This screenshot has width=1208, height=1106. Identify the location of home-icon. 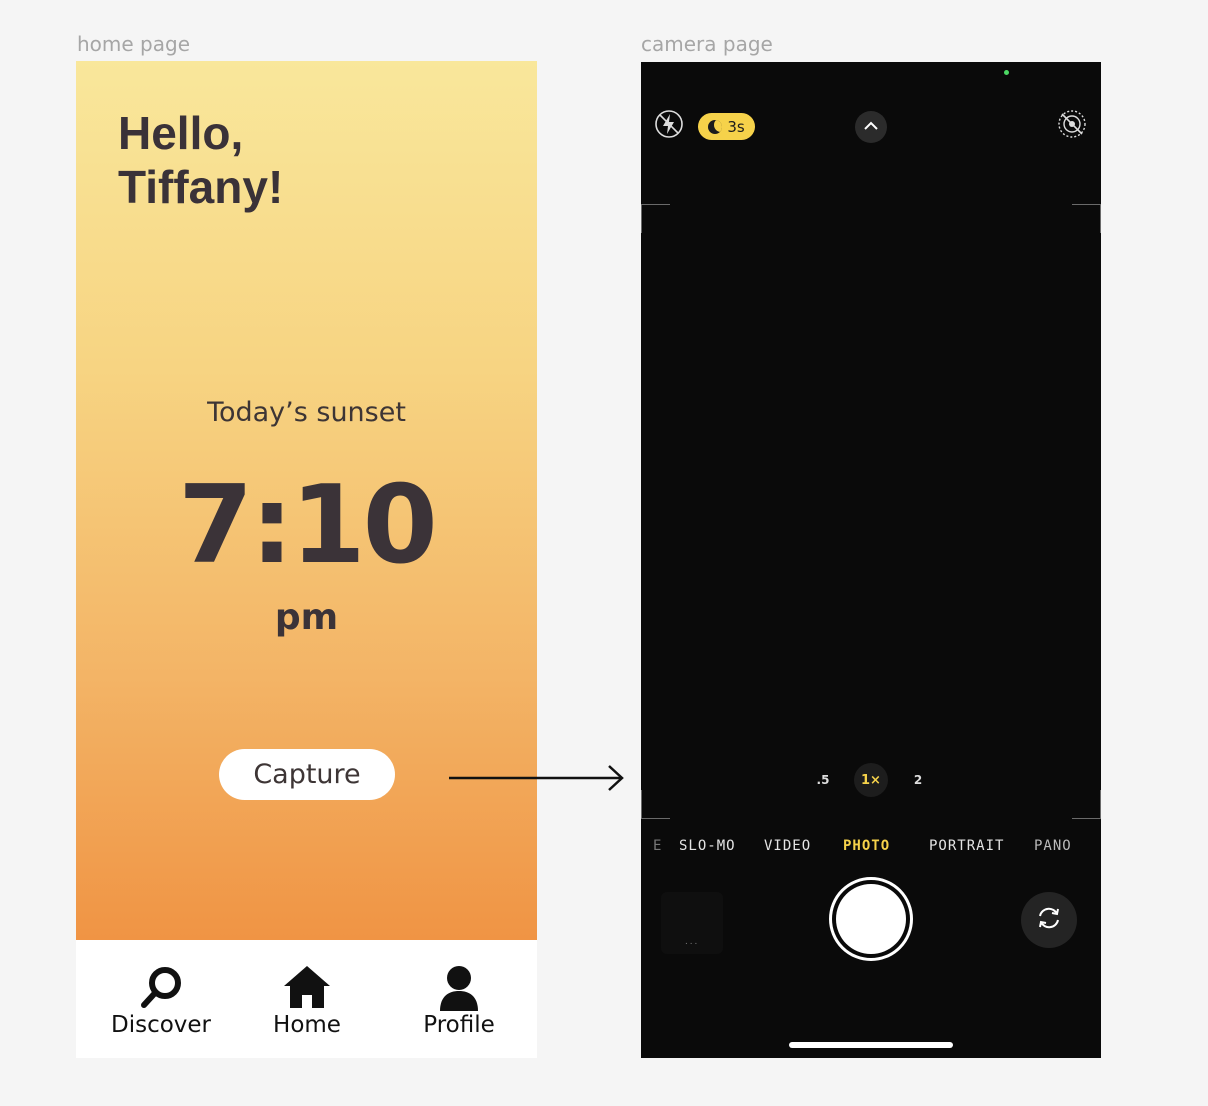
(307, 989).